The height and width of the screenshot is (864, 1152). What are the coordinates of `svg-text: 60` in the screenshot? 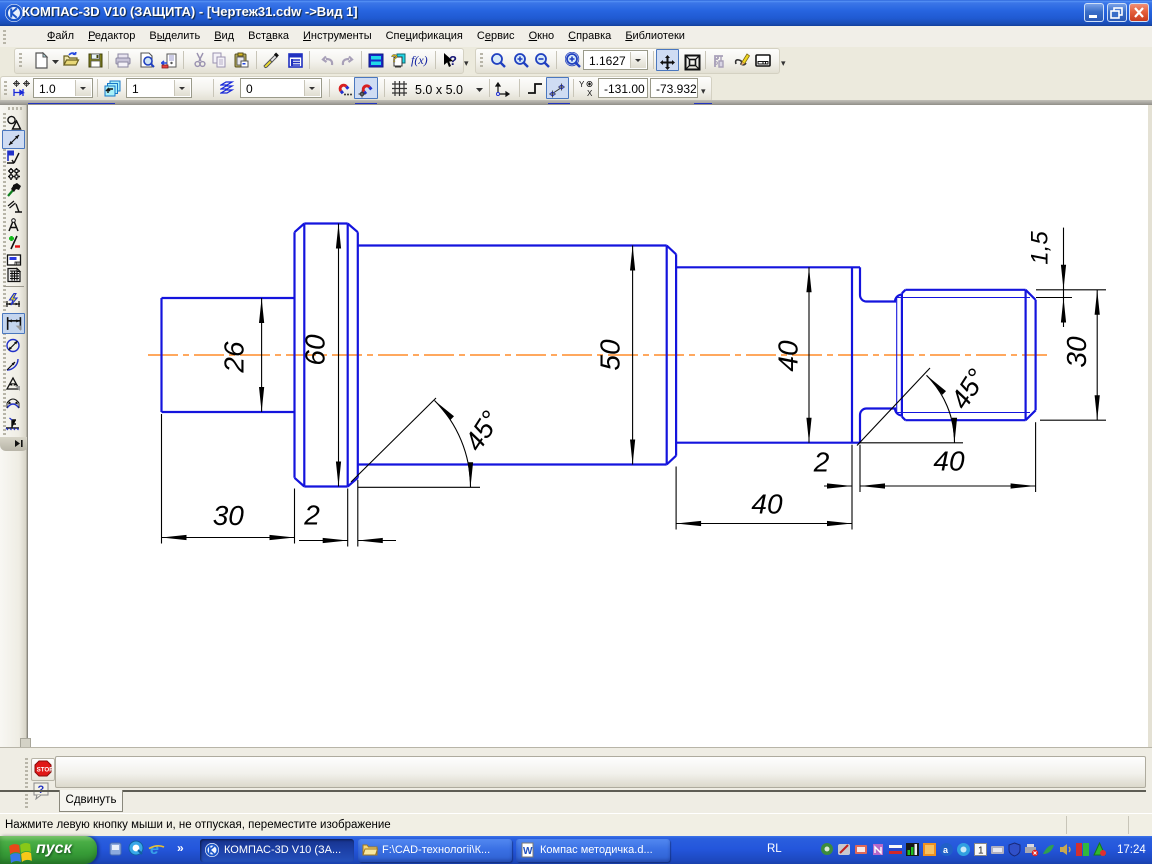 It's located at (315, 350).